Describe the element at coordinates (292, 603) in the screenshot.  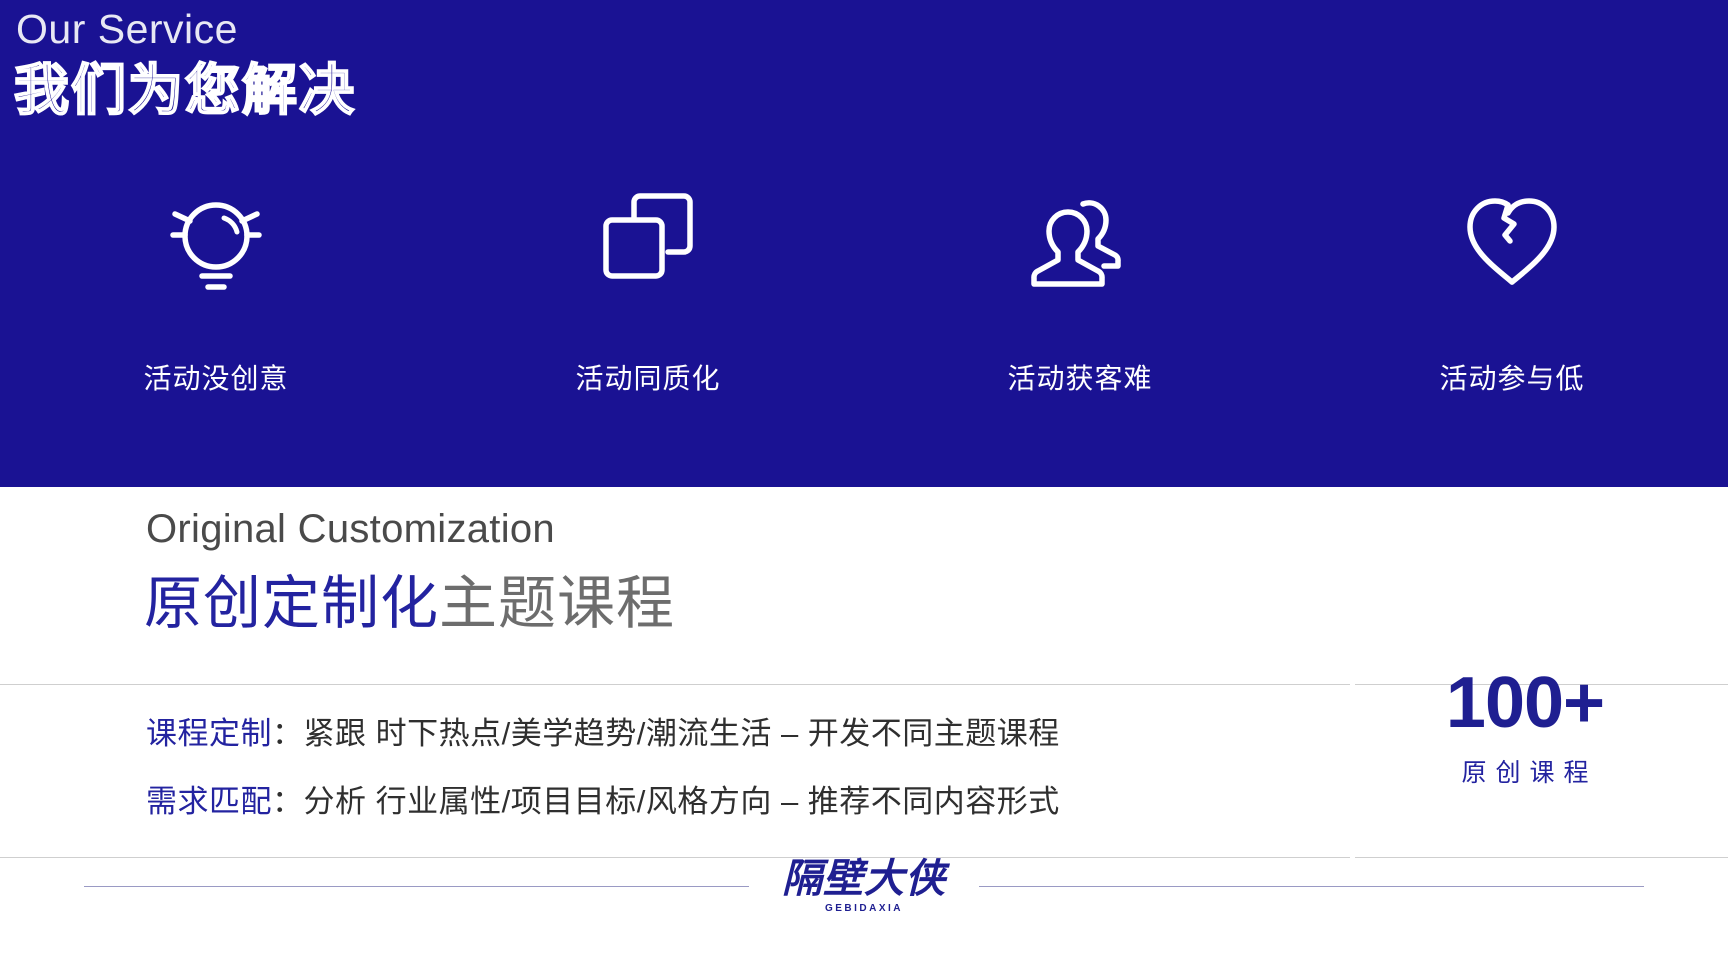
I see `headline-accent: 原创定制化` at that location.